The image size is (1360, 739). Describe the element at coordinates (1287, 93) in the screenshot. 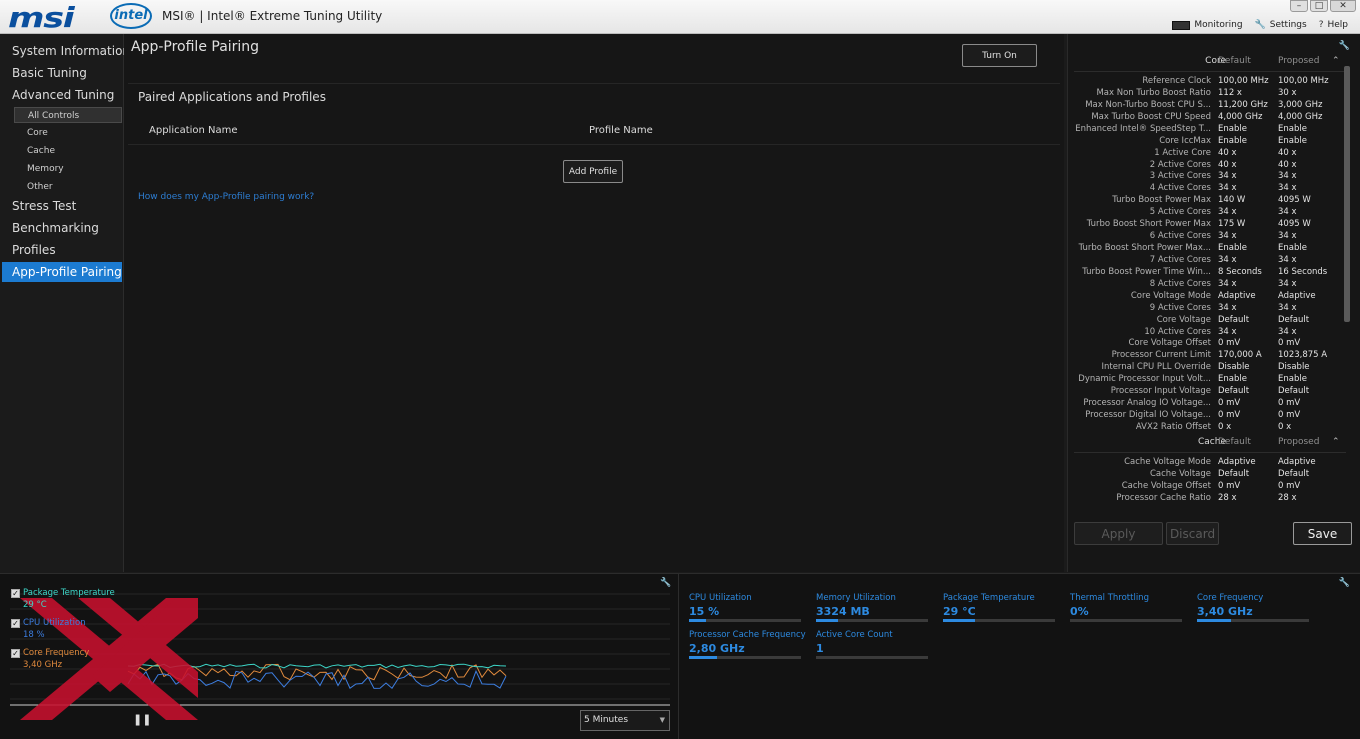

I see `setting-proposed-value: 30 x` at that location.